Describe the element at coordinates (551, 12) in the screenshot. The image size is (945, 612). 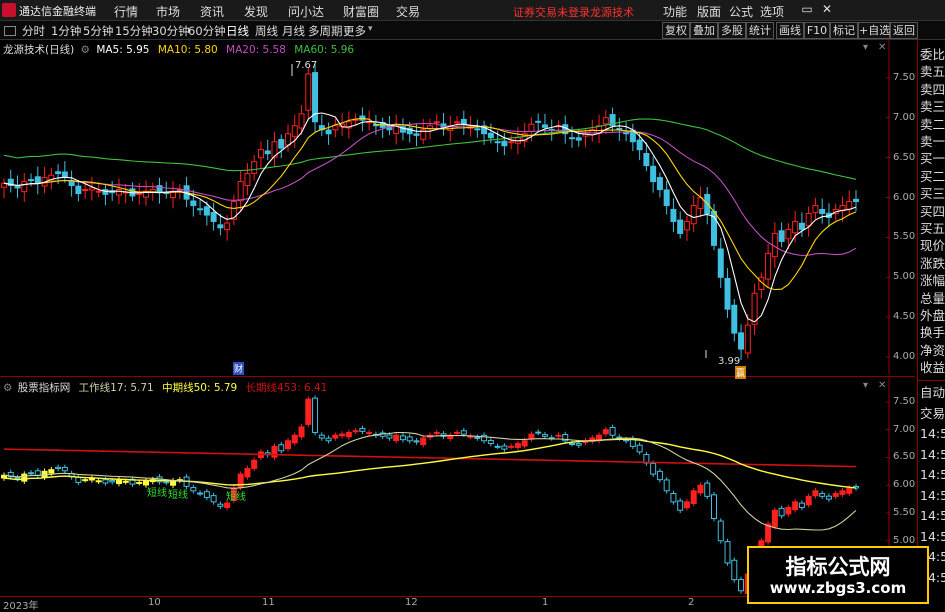
I see `trade-status-text: 证券交易未登录` at that location.